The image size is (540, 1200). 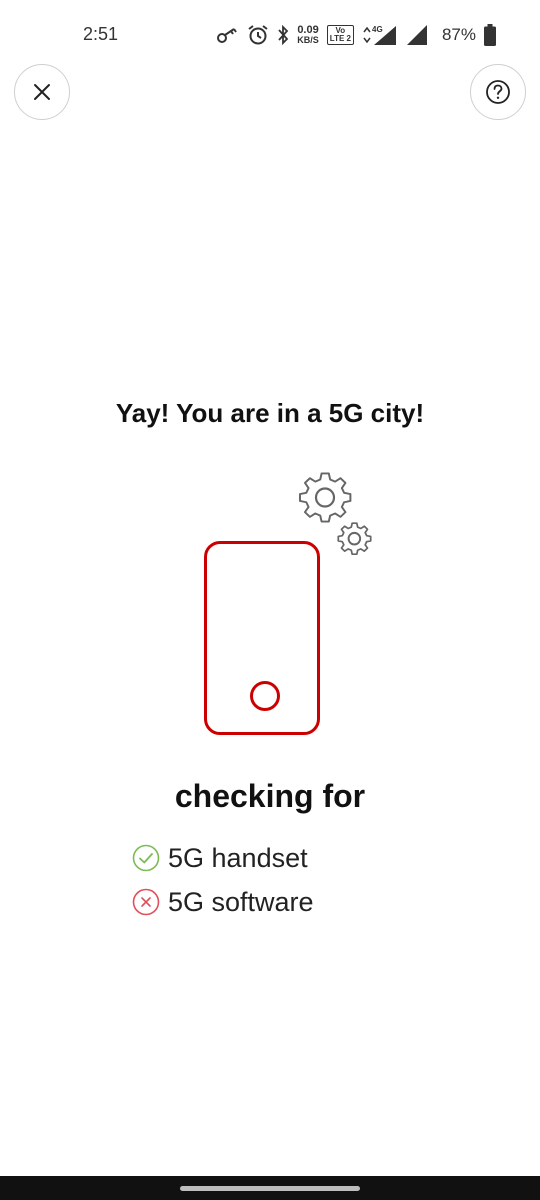 I want to click on key-icon, so click(x=227, y=35).